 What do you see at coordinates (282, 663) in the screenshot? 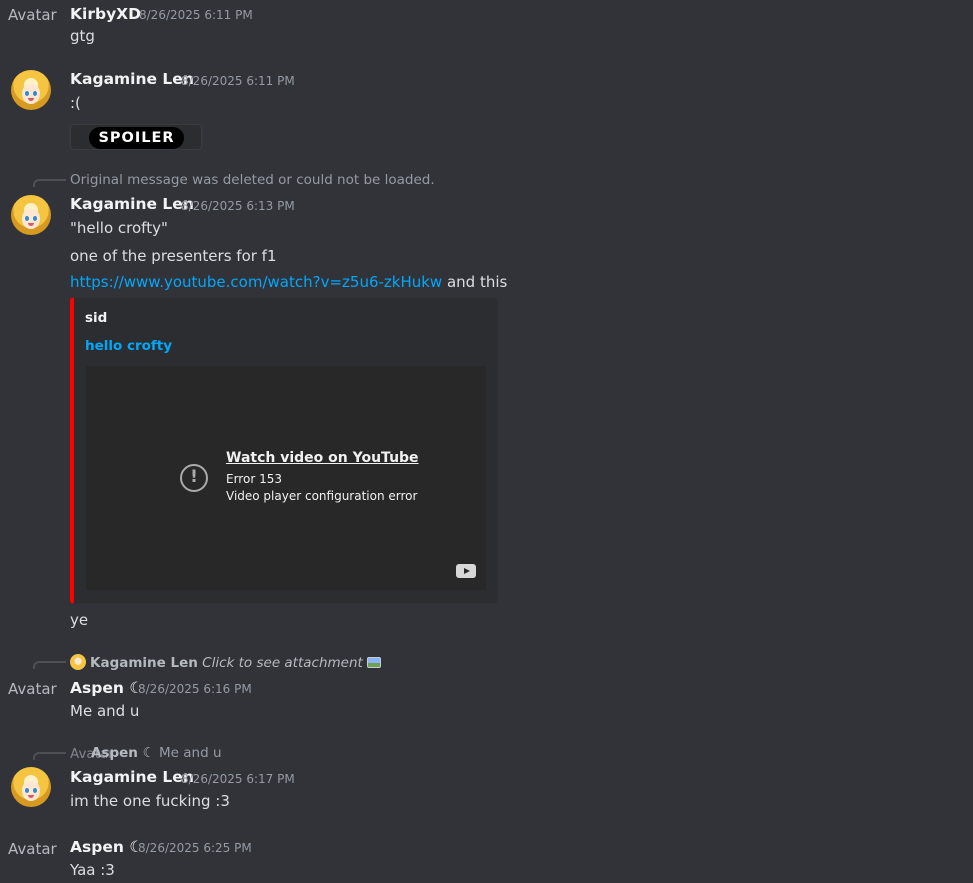
I see `reply-content: Click to see attachment` at bounding box center [282, 663].